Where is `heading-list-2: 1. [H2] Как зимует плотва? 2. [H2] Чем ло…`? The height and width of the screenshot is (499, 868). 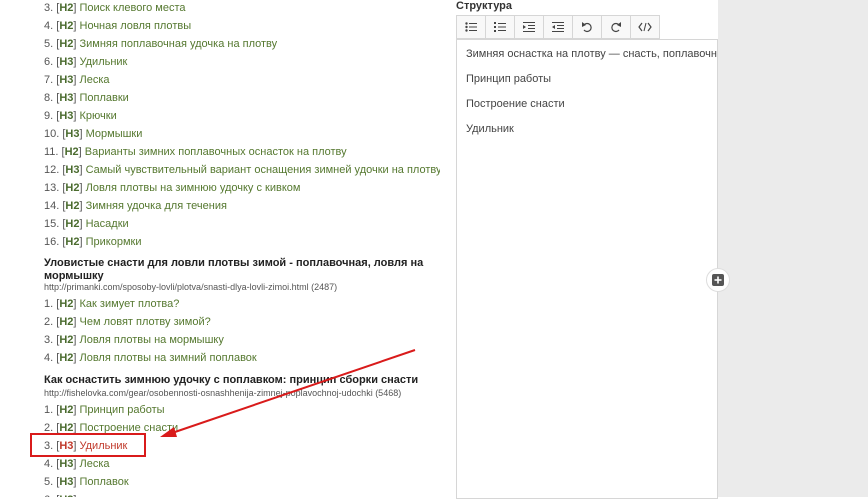 heading-list-2: 1. [H2] Как зимует плотва? 2. [H2] Чем ло… is located at coordinates (150, 331).